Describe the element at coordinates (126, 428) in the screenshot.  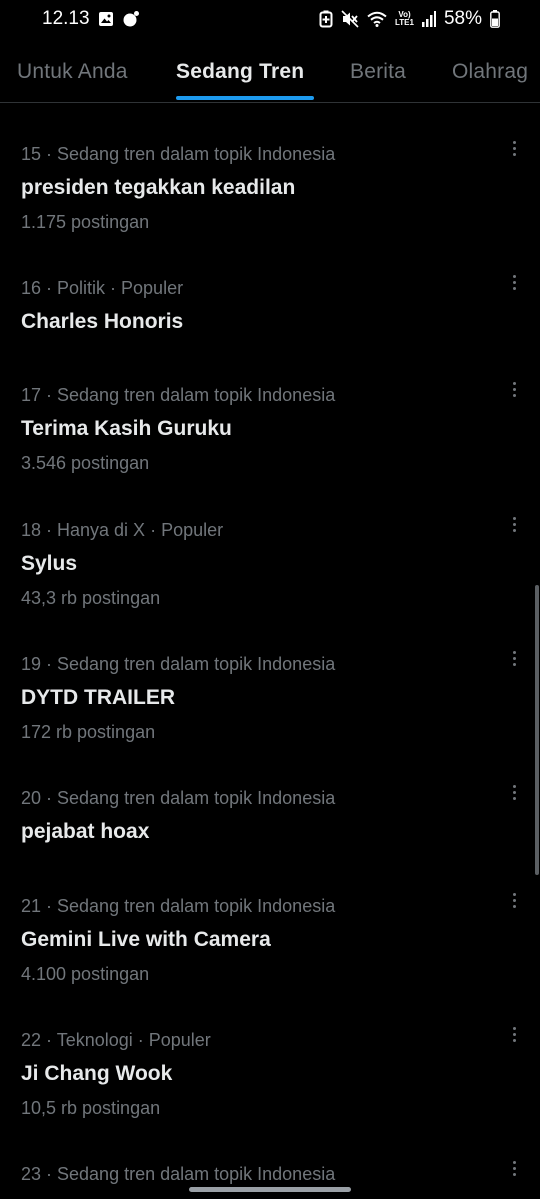
I see `trend-title: Terima Kasih Guruku` at that location.